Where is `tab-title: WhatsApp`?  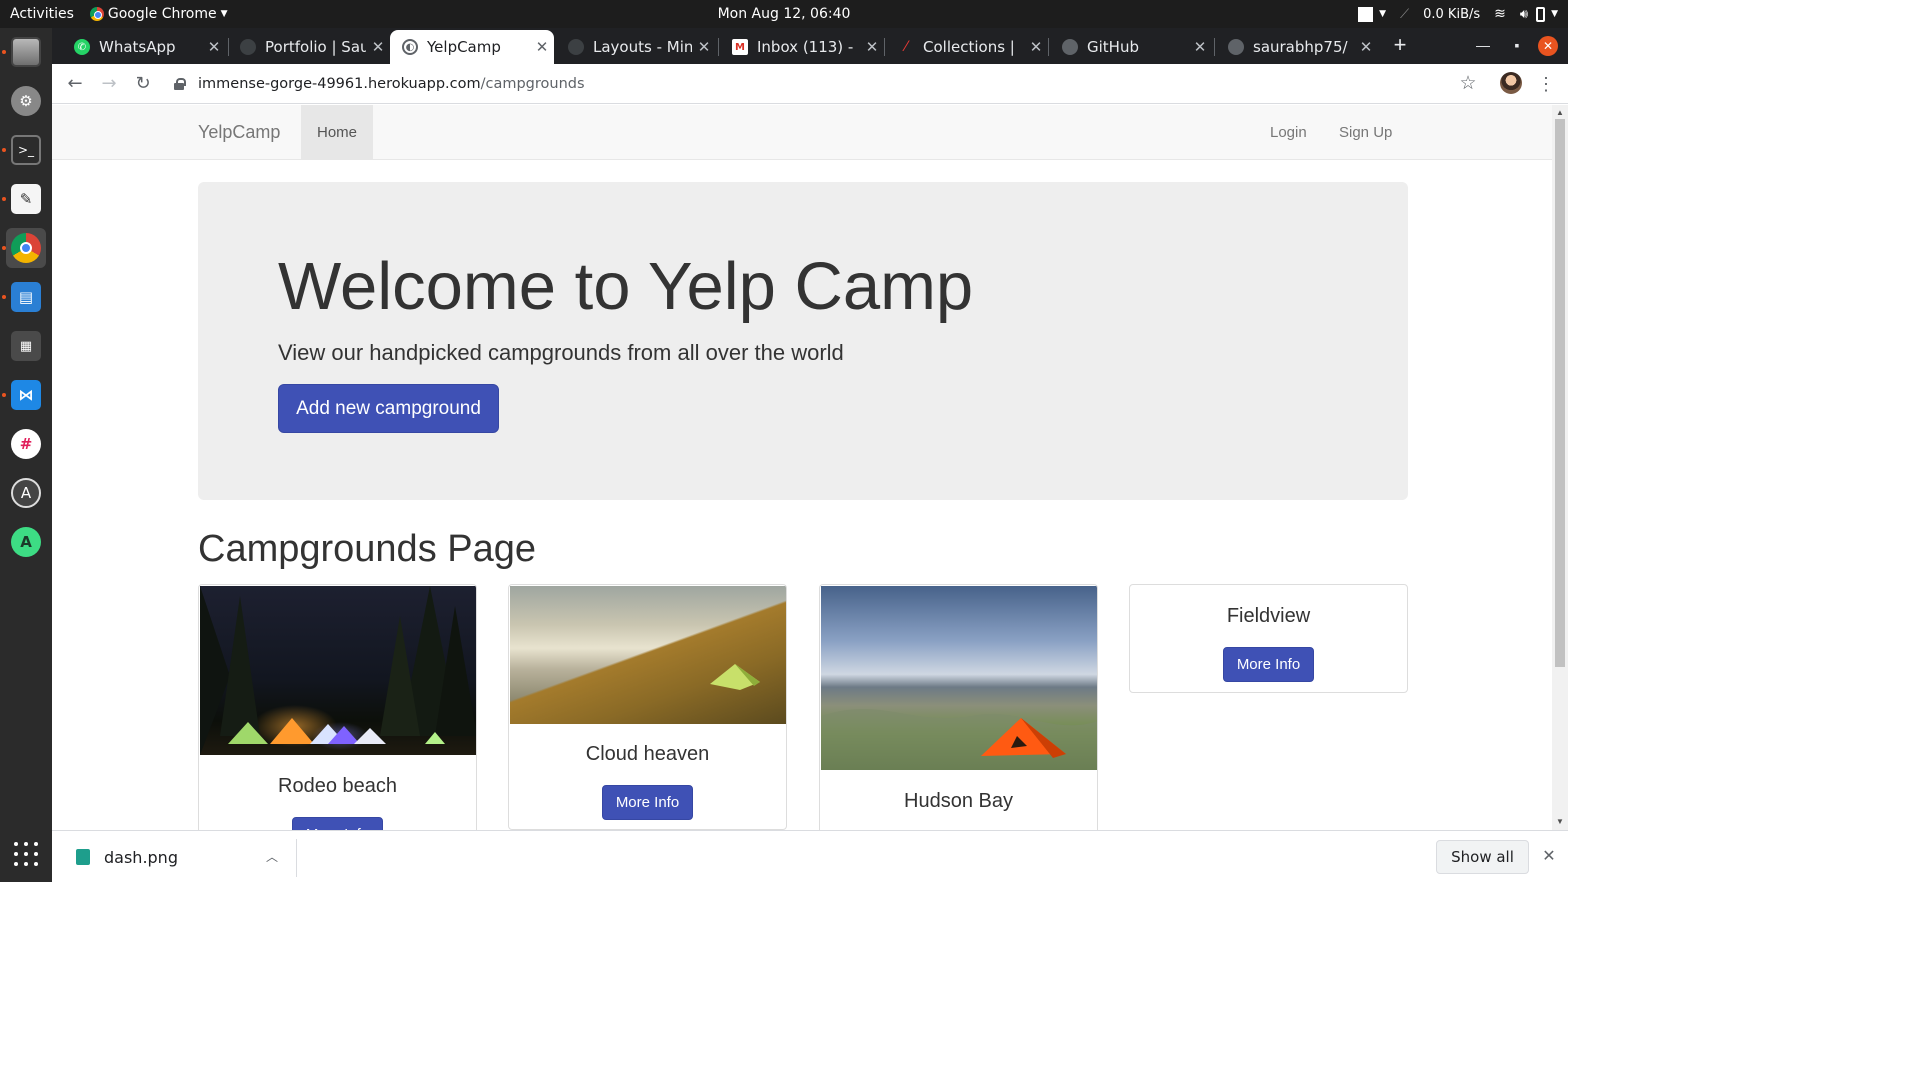
tab-title: WhatsApp is located at coordinates (137, 47).